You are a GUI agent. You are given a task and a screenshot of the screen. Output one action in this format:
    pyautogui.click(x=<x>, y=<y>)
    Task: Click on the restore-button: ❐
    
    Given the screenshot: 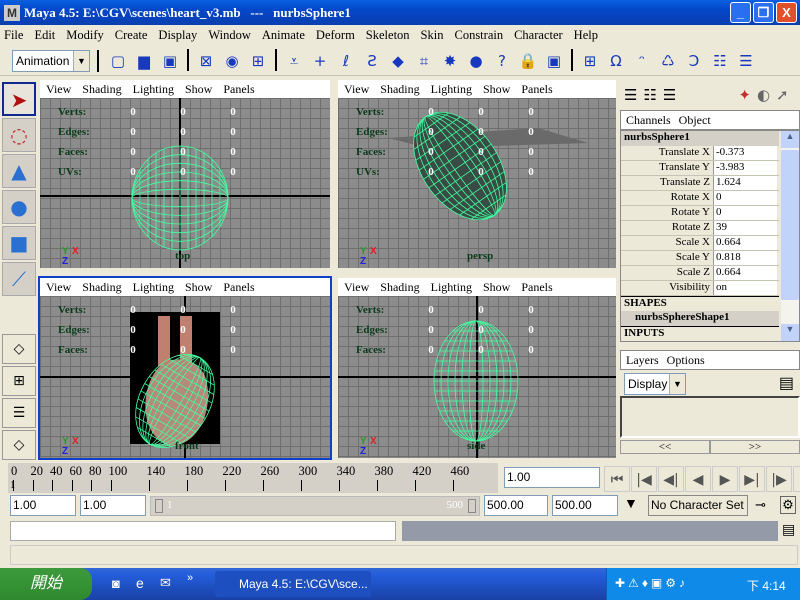 What is the action you would take?
    pyautogui.click(x=763, y=12)
    